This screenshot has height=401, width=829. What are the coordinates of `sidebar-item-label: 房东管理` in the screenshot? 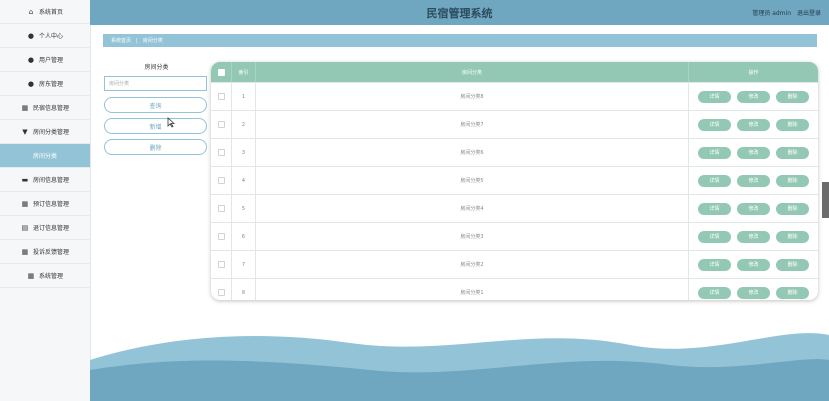 It's located at (50, 84).